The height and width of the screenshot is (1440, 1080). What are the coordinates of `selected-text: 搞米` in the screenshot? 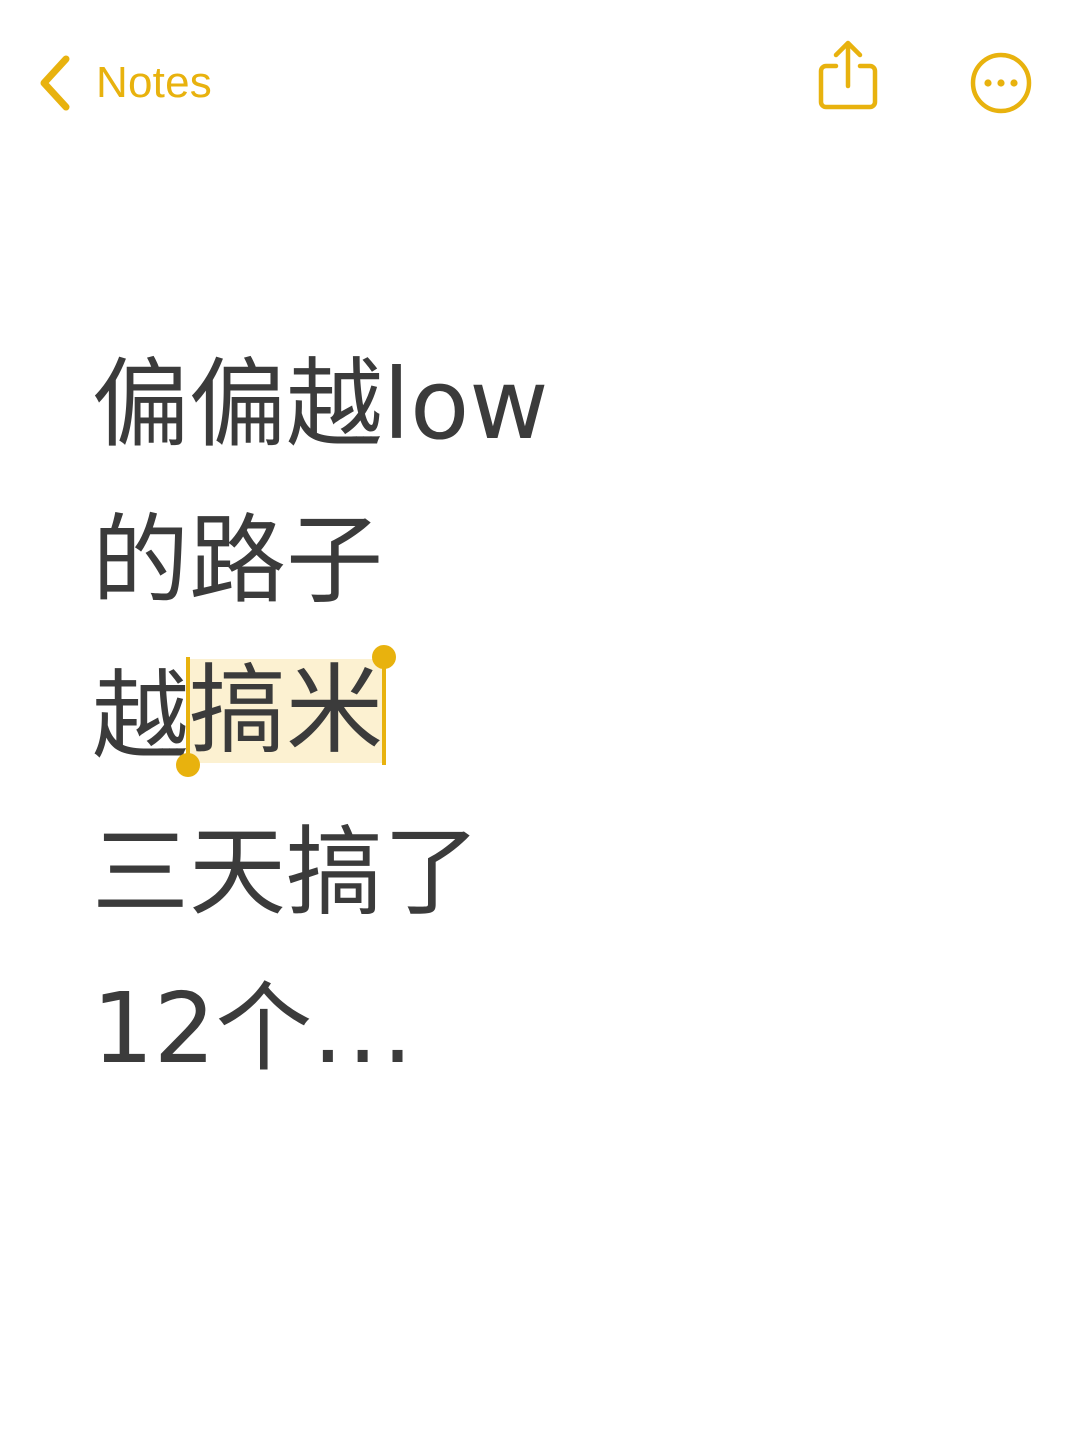 It's located at (286, 710).